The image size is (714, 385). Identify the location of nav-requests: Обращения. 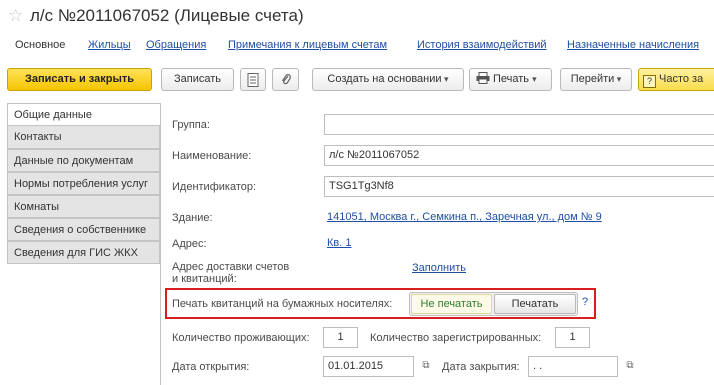
(176, 45).